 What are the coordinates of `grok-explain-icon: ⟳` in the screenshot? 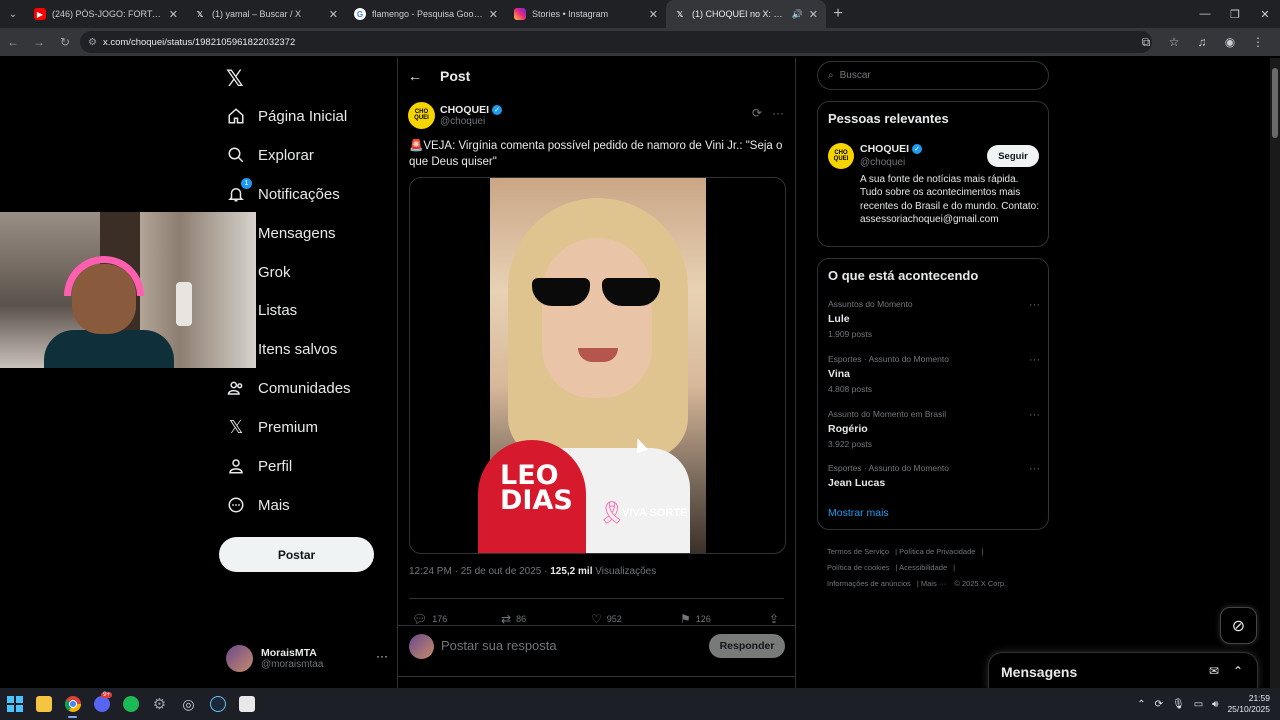 It's located at (757, 113).